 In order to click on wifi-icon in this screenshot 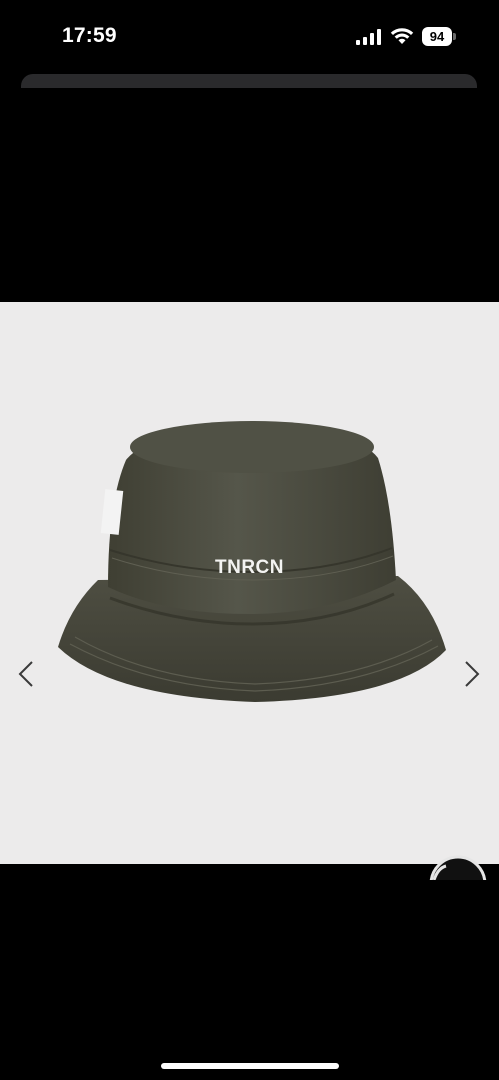, I will do `click(402, 36)`.